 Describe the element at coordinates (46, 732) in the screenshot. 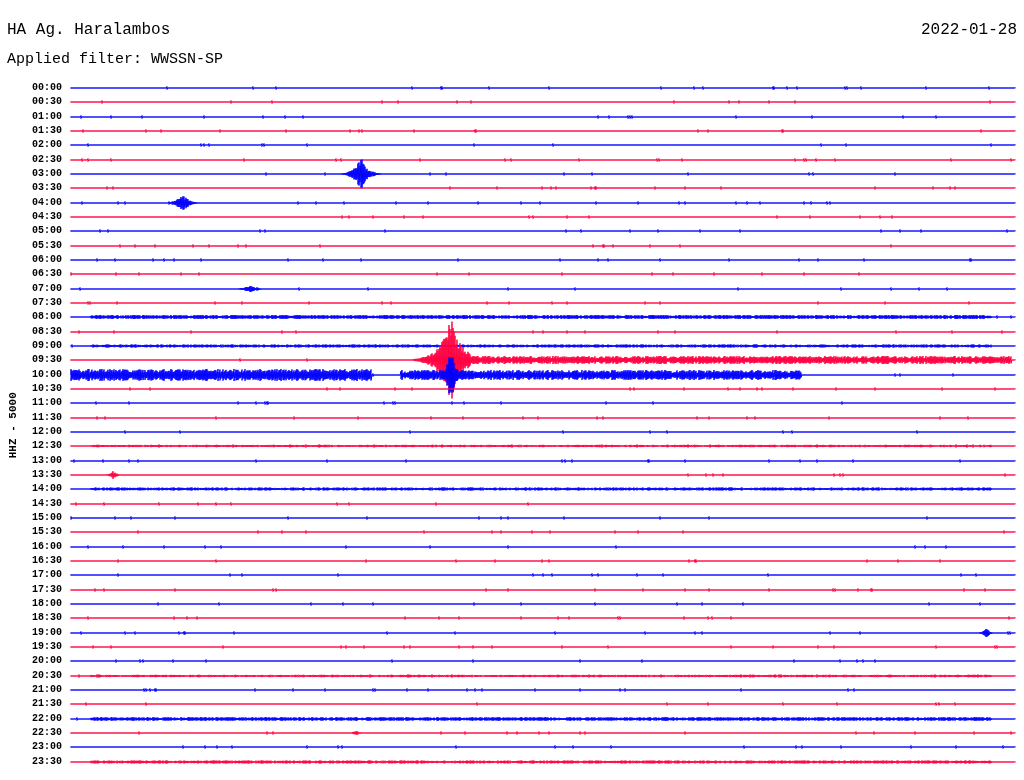

I see `time-label: 22:30` at that location.